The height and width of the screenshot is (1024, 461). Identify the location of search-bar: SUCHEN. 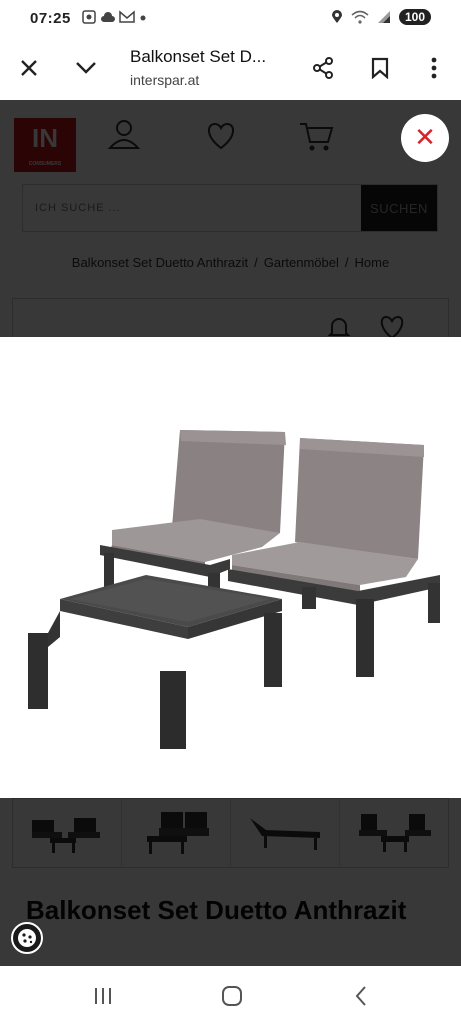
(230, 208).